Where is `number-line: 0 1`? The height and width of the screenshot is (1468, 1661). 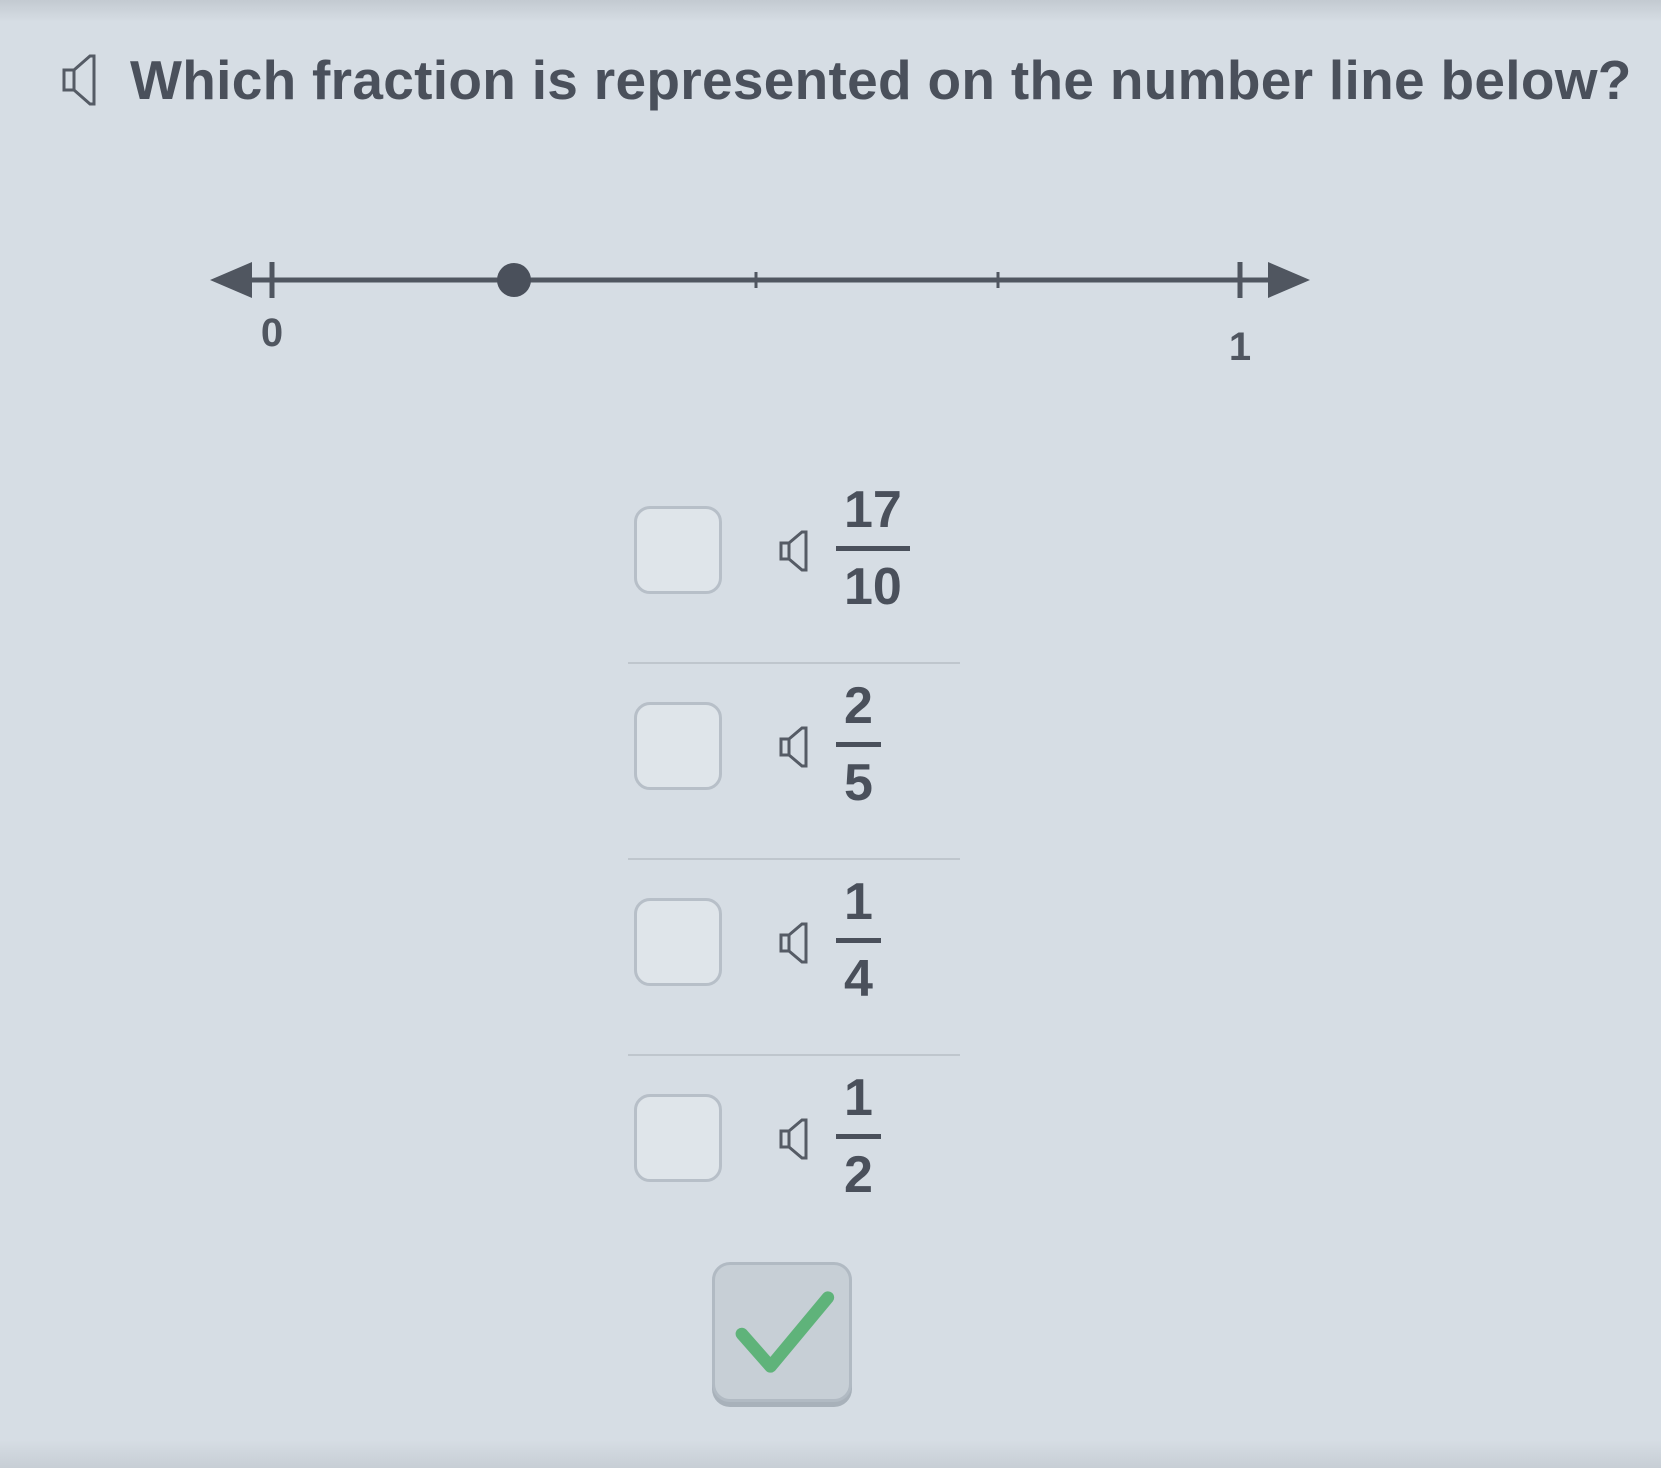
number-line: 0 1 is located at coordinates (805, 318).